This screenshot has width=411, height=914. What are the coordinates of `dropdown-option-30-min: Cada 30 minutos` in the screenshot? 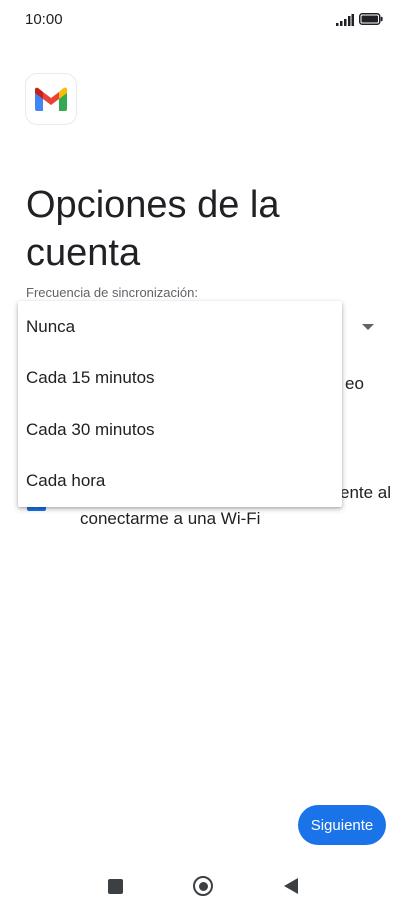 It's located at (180, 430).